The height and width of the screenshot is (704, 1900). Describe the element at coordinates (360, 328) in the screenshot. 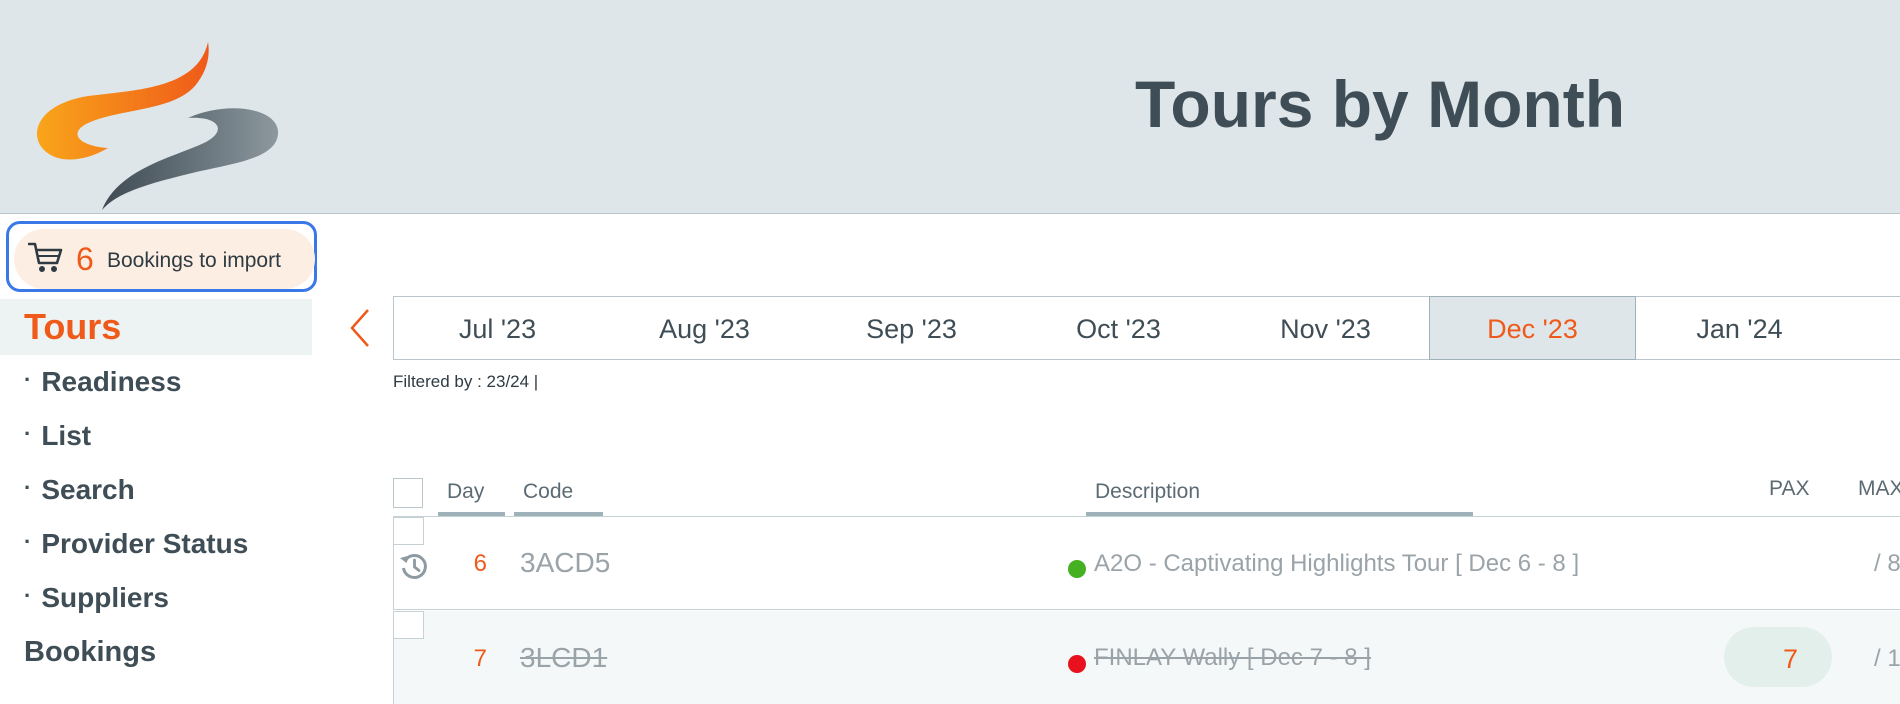

I see `chevron-left-icon` at that location.